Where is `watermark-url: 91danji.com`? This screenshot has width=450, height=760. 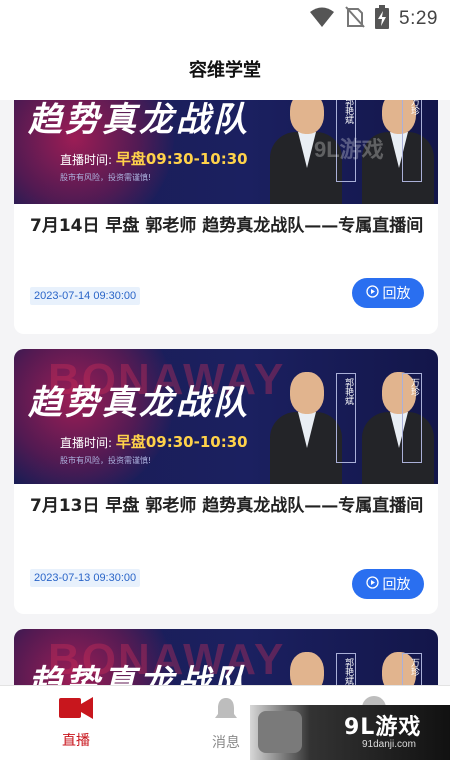 watermark-url: 91danji.com is located at coordinates (389, 744).